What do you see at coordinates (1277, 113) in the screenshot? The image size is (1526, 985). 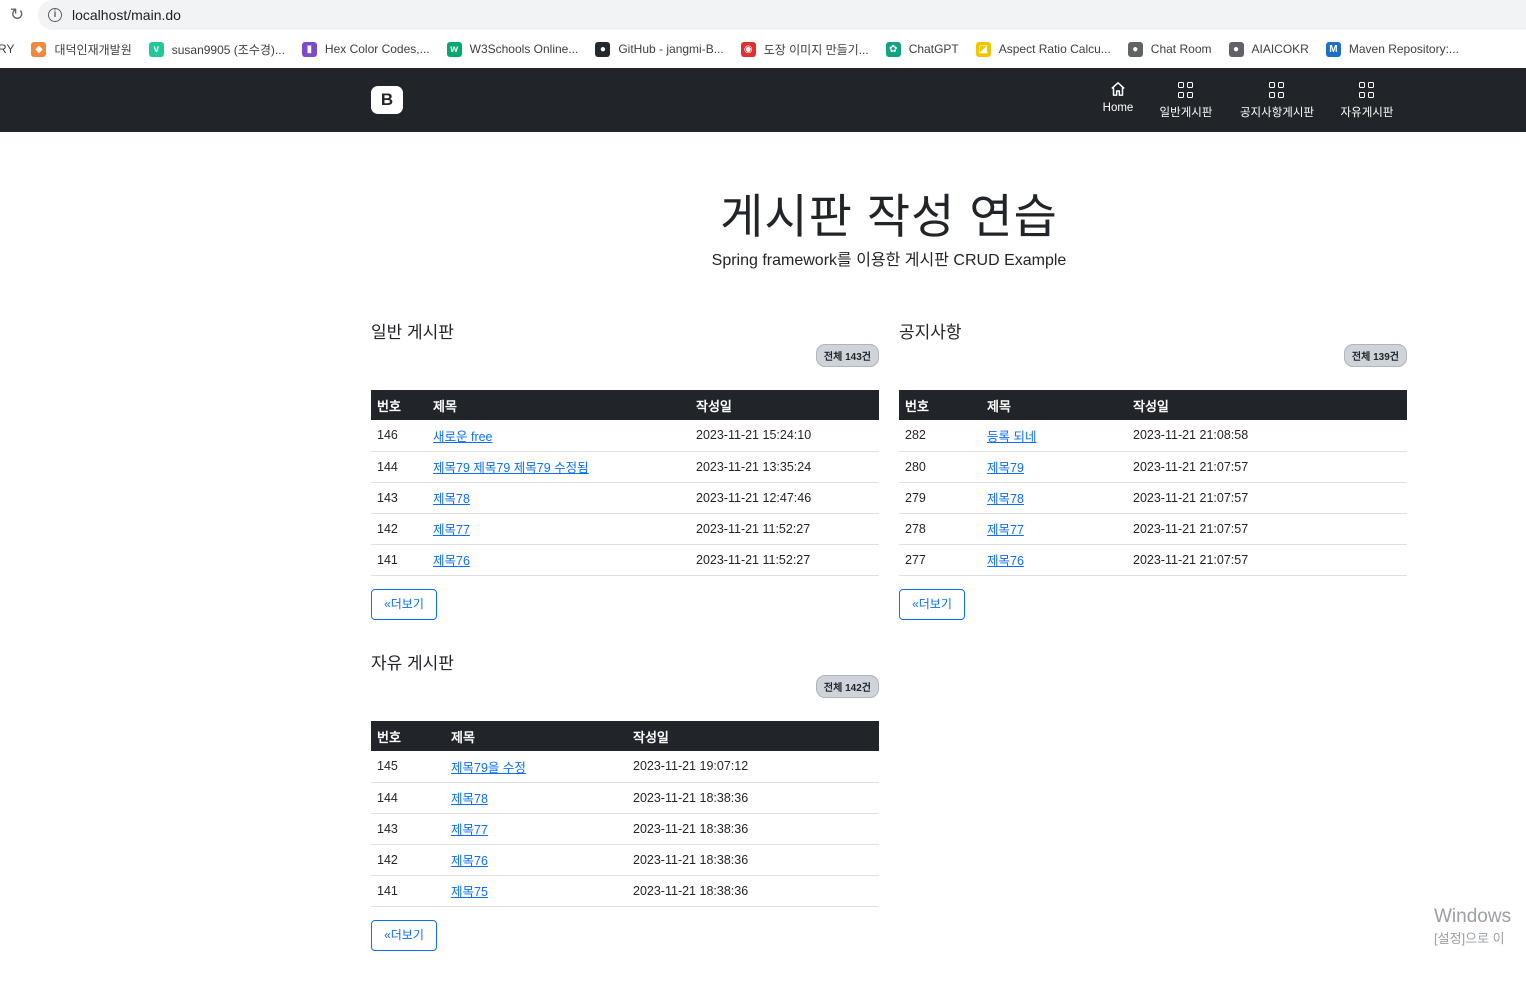 I see `nav-notice-board-label: 공지사항게시판` at bounding box center [1277, 113].